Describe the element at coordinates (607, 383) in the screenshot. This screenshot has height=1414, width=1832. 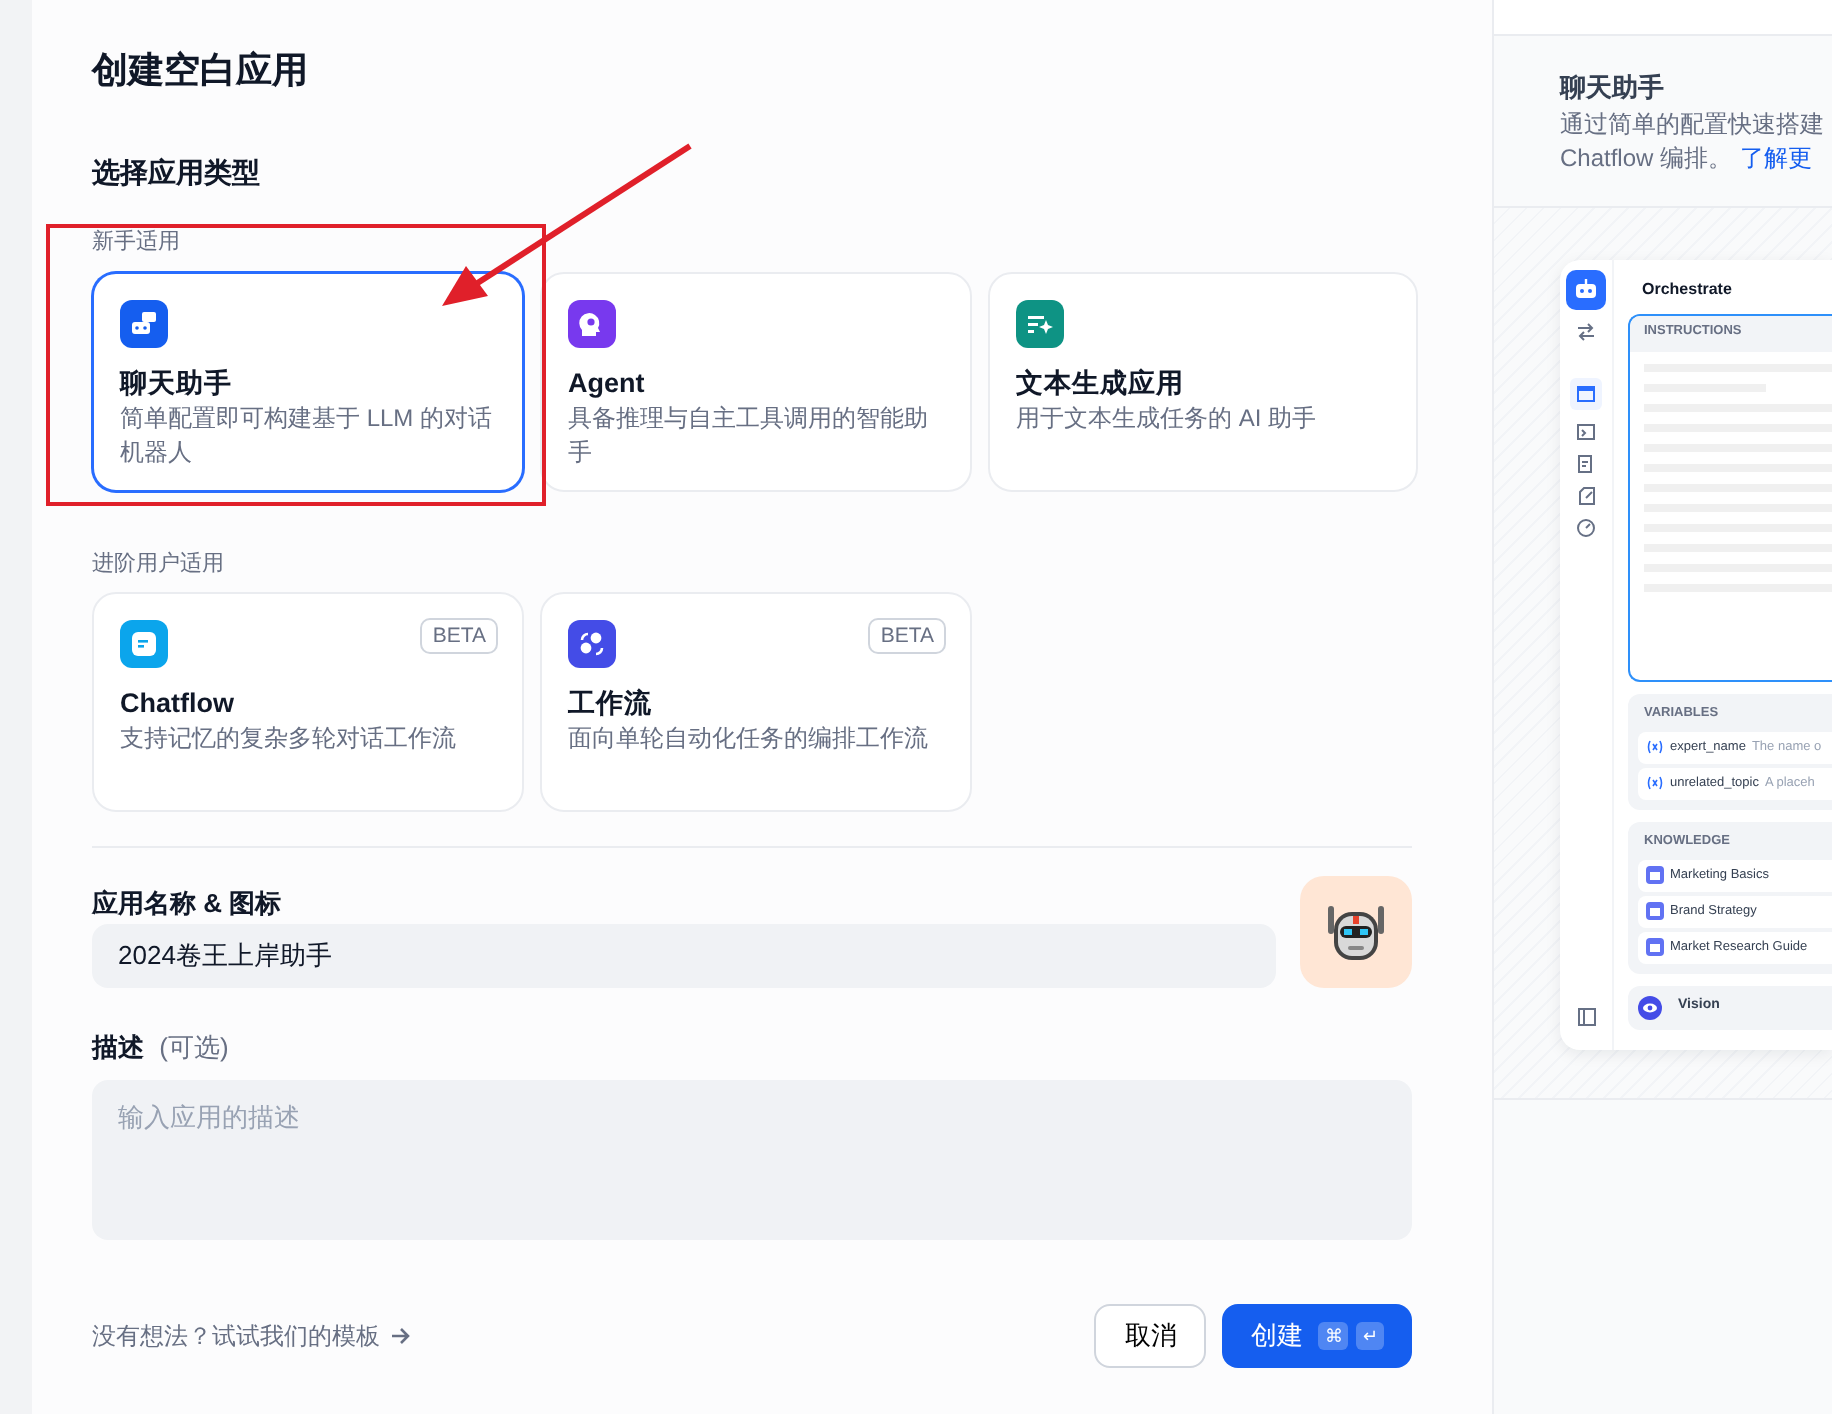
I see `app-type-name: Agent` at that location.